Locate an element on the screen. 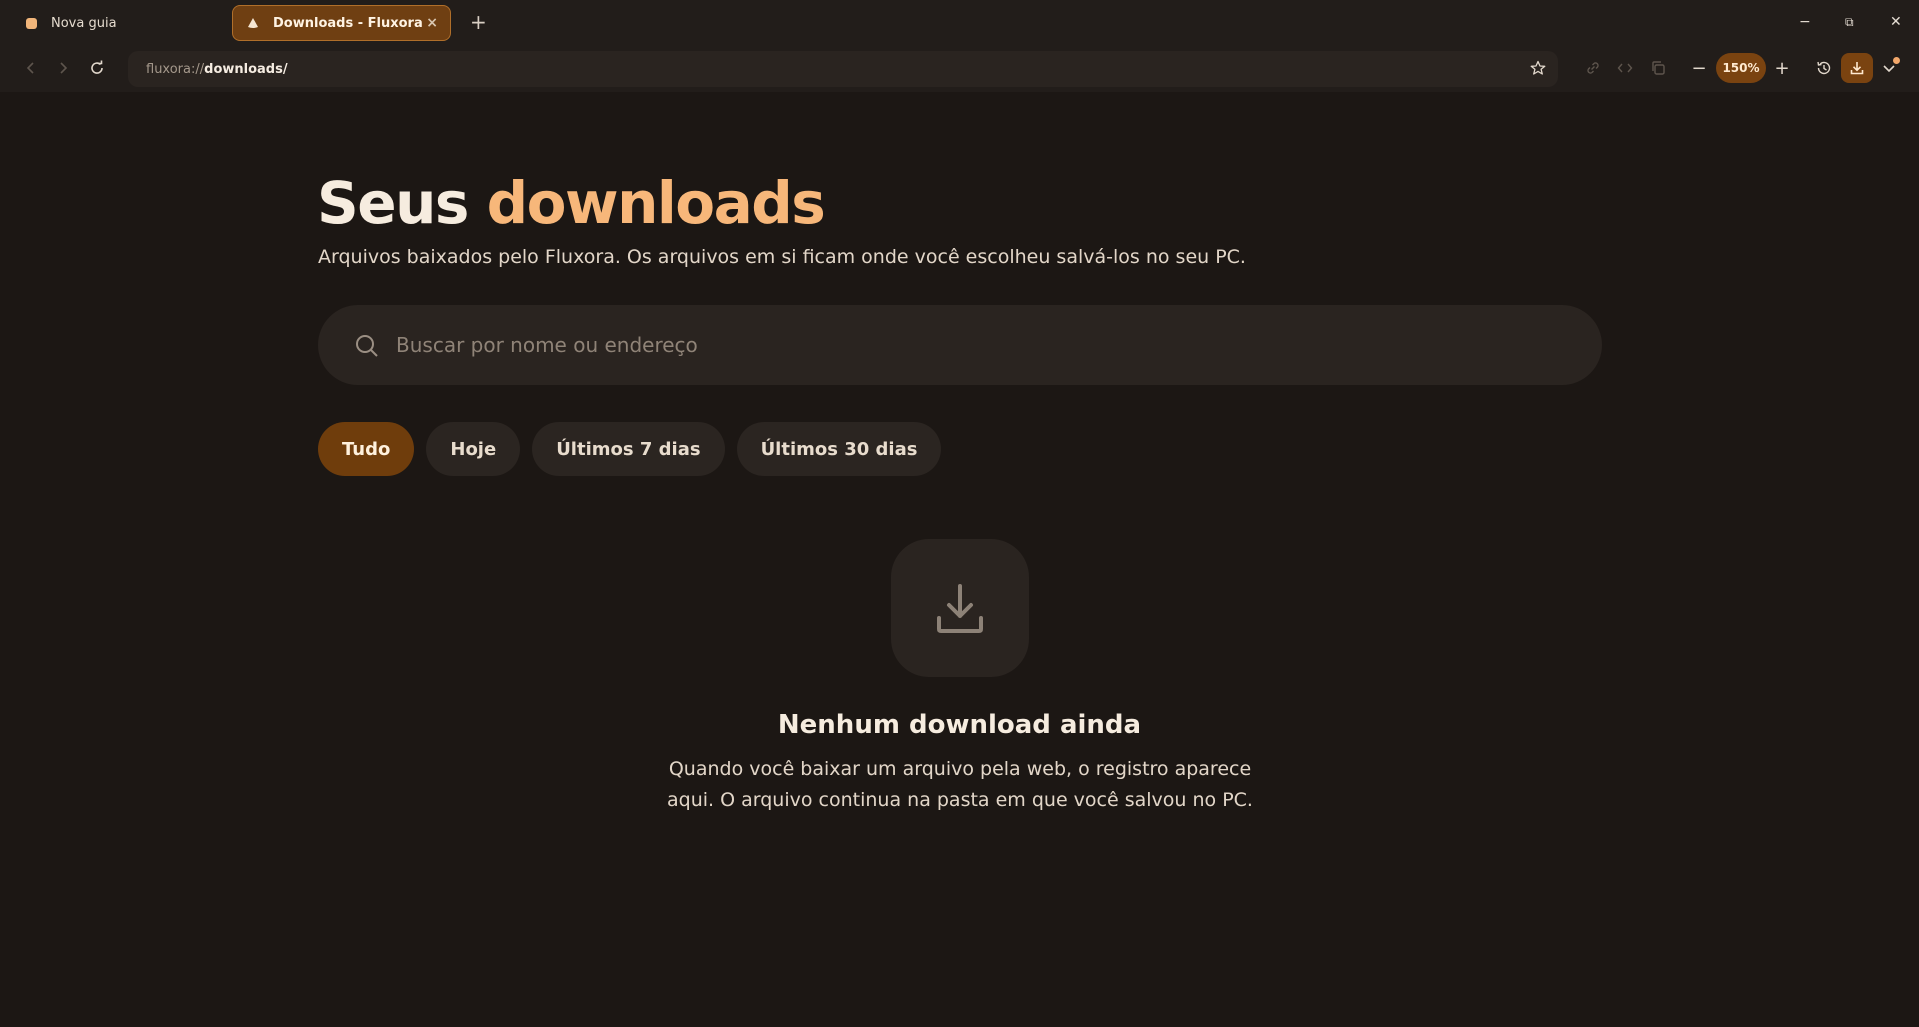 The height and width of the screenshot is (1027, 1919). zoom-level: 150% is located at coordinates (1741, 68).